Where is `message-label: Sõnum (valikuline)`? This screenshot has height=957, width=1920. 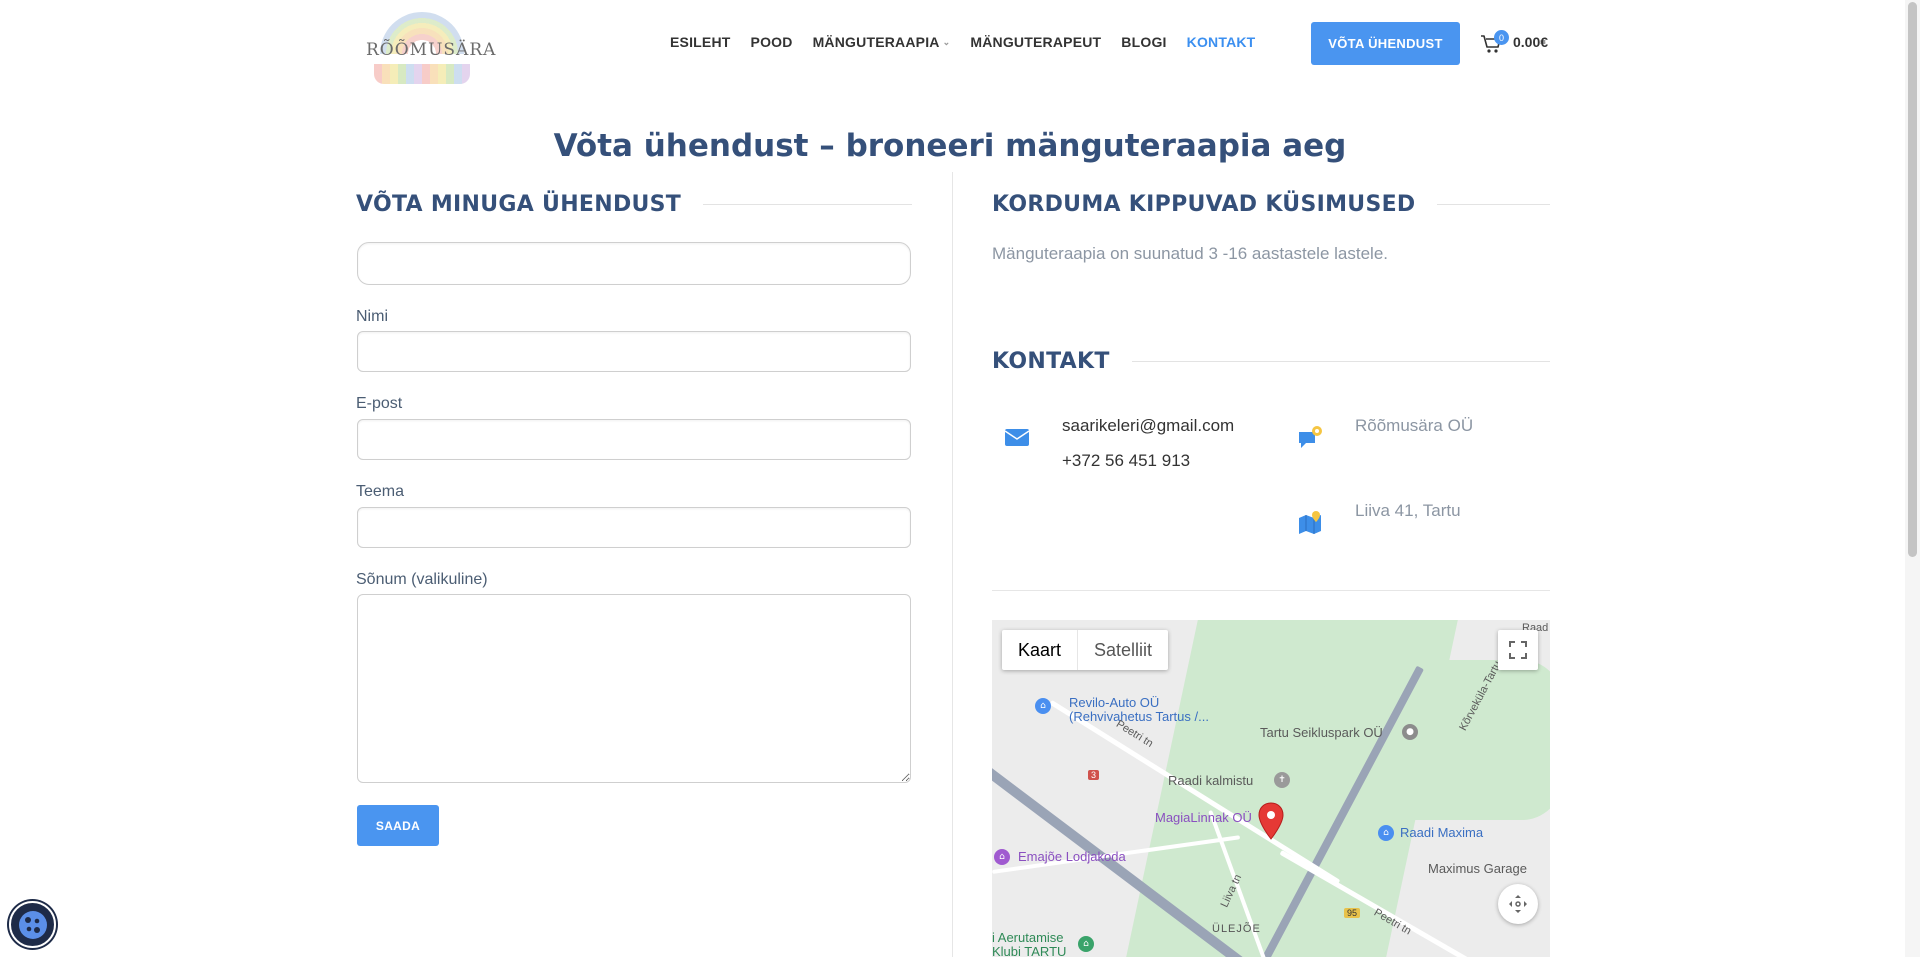 message-label: Sõnum (valikuline) is located at coordinates (422, 579).